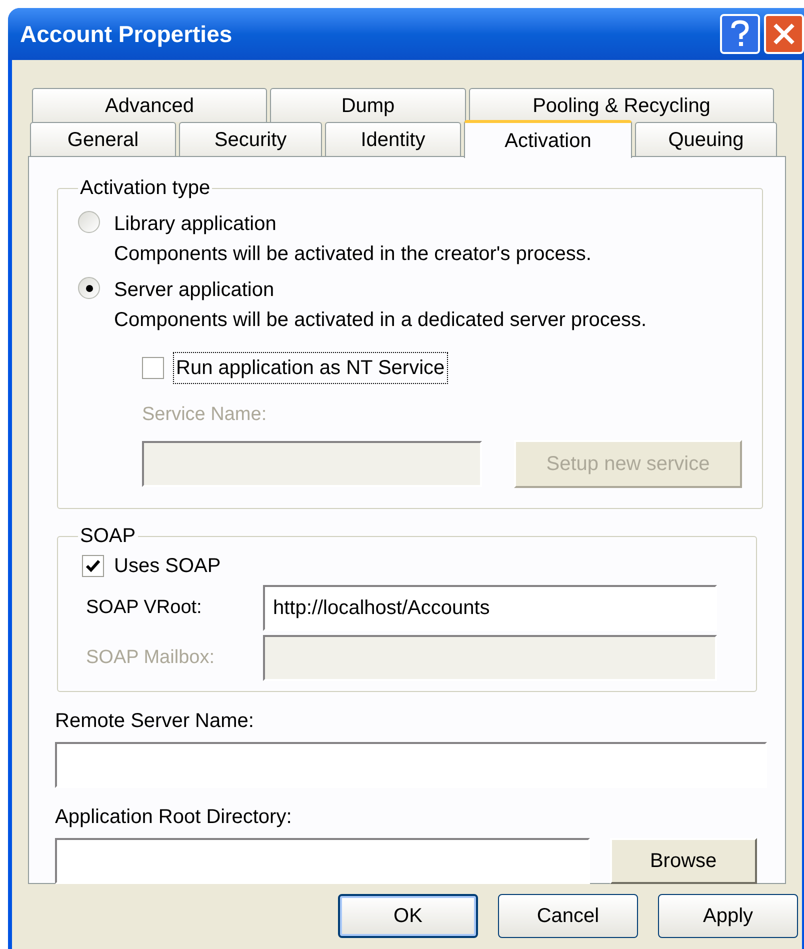 This screenshot has width=804, height=949. What do you see at coordinates (706, 139) in the screenshot?
I see `tab: Queuing` at bounding box center [706, 139].